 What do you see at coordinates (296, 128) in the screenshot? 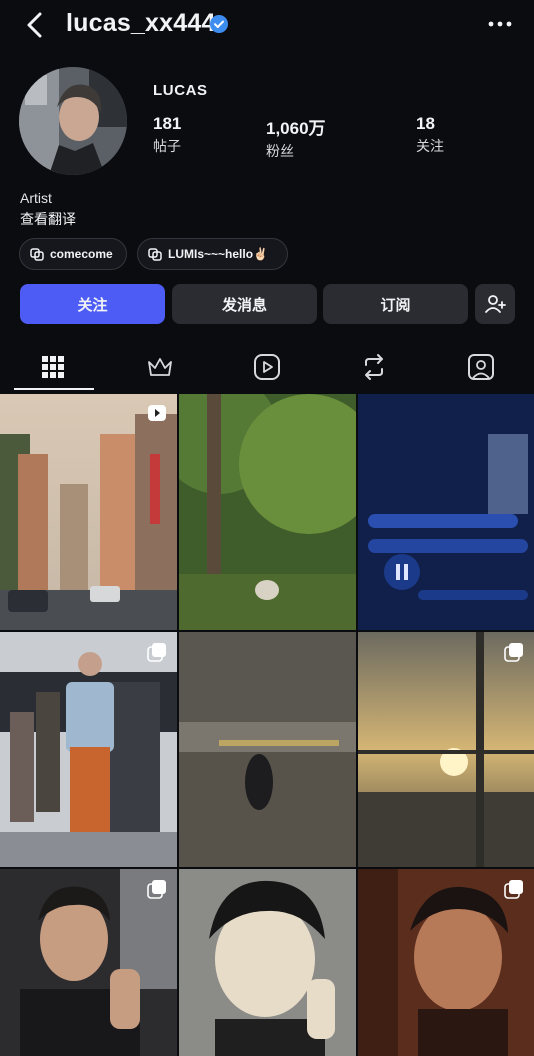
I see `stat-followers-value: 1,060万` at bounding box center [296, 128].